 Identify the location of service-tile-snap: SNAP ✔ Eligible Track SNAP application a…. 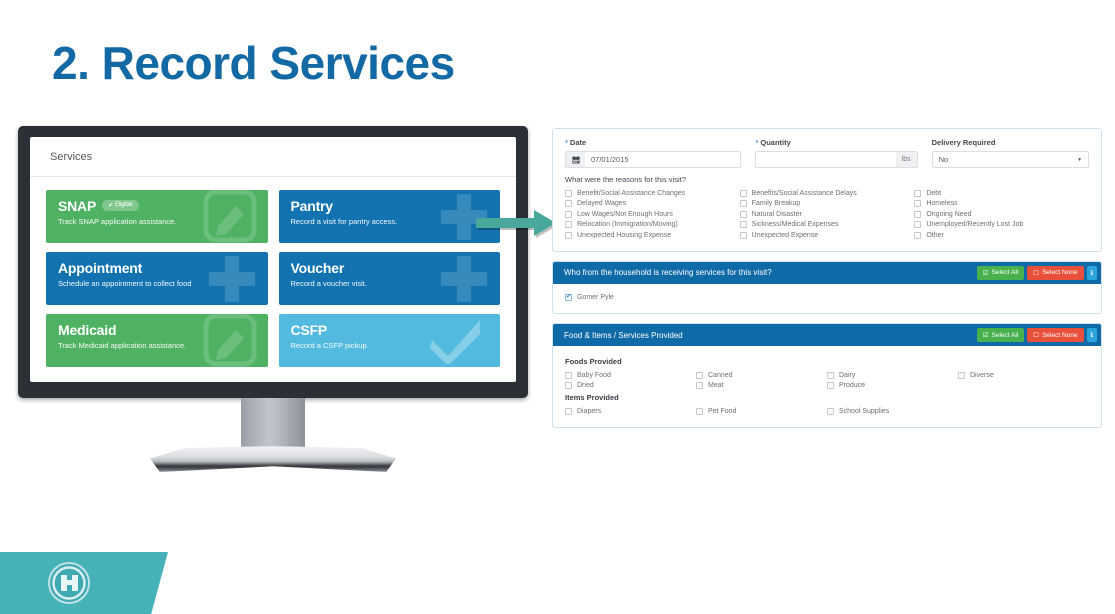
(157, 216).